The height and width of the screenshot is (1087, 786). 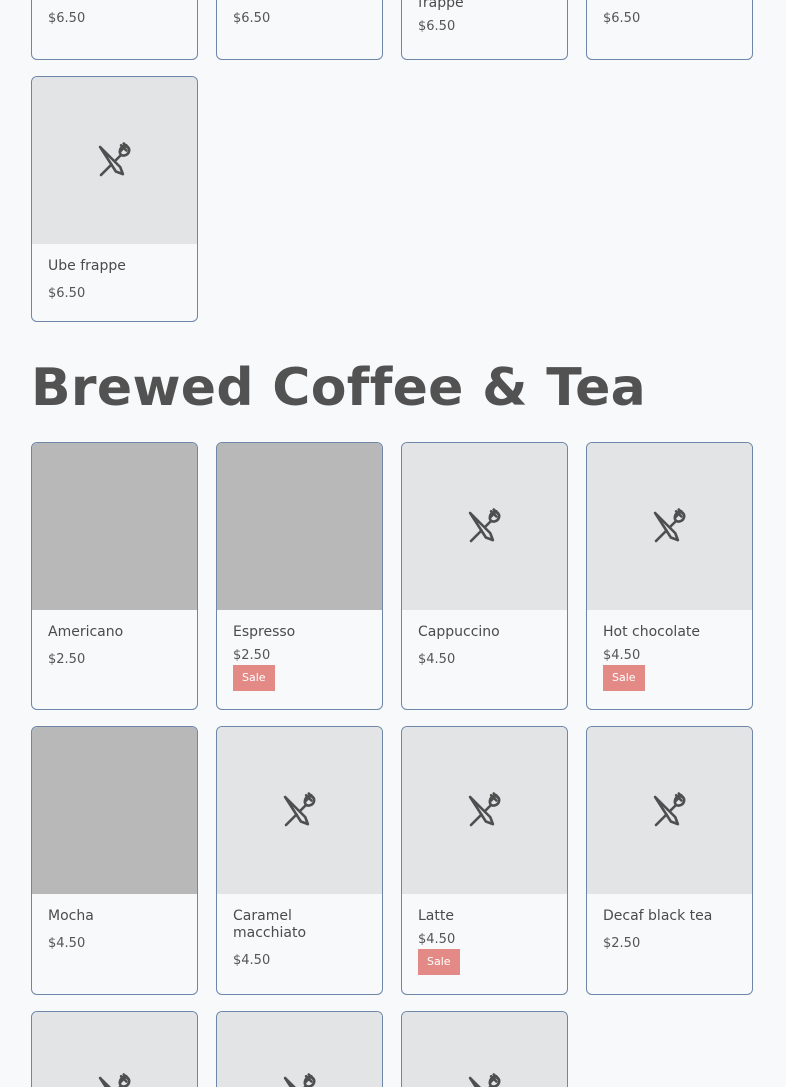 I want to click on section-title: Brewed Coffee & Tea, so click(x=339, y=388).